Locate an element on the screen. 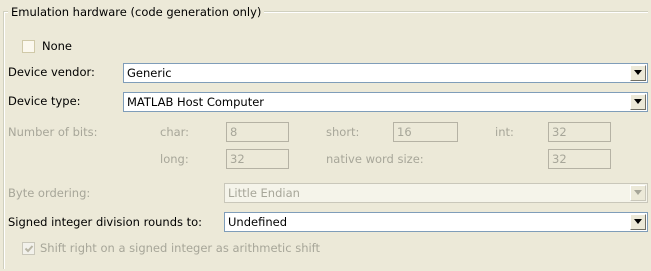 This screenshot has height=271, width=651. signed-division-value: Undefined is located at coordinates (257, 222).